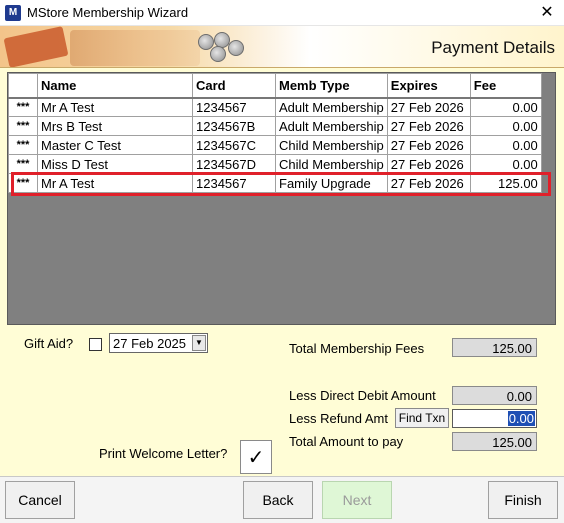  Describe the element at coordinates (234, 126) in the screenshot. I see `cell-card: 1234567B` at that location.